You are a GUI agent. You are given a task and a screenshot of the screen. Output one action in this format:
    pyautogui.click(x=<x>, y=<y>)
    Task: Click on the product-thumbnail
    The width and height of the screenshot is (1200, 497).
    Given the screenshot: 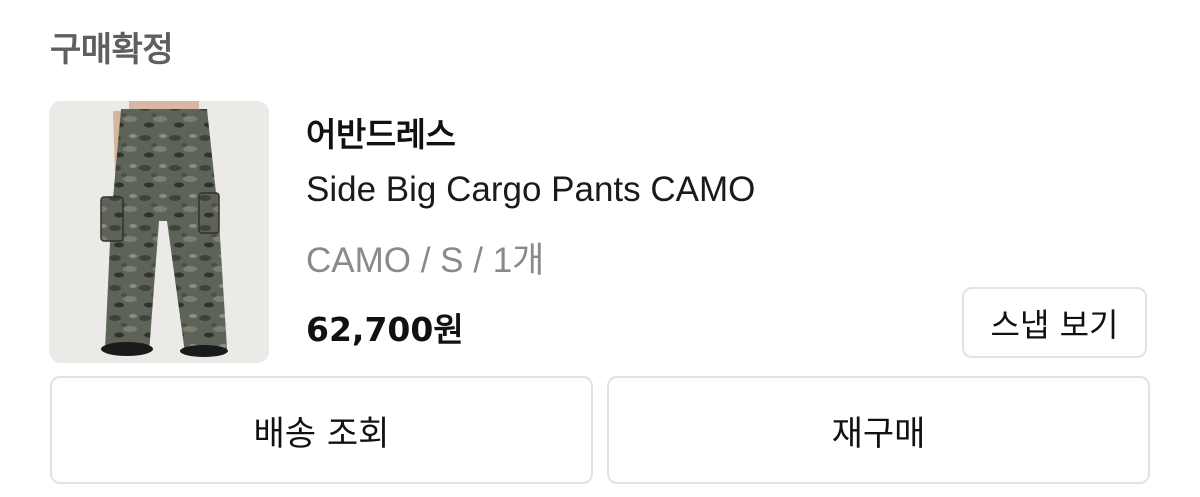 What is the action you would take?
    pyautogui.click(x=159, y=232)
    